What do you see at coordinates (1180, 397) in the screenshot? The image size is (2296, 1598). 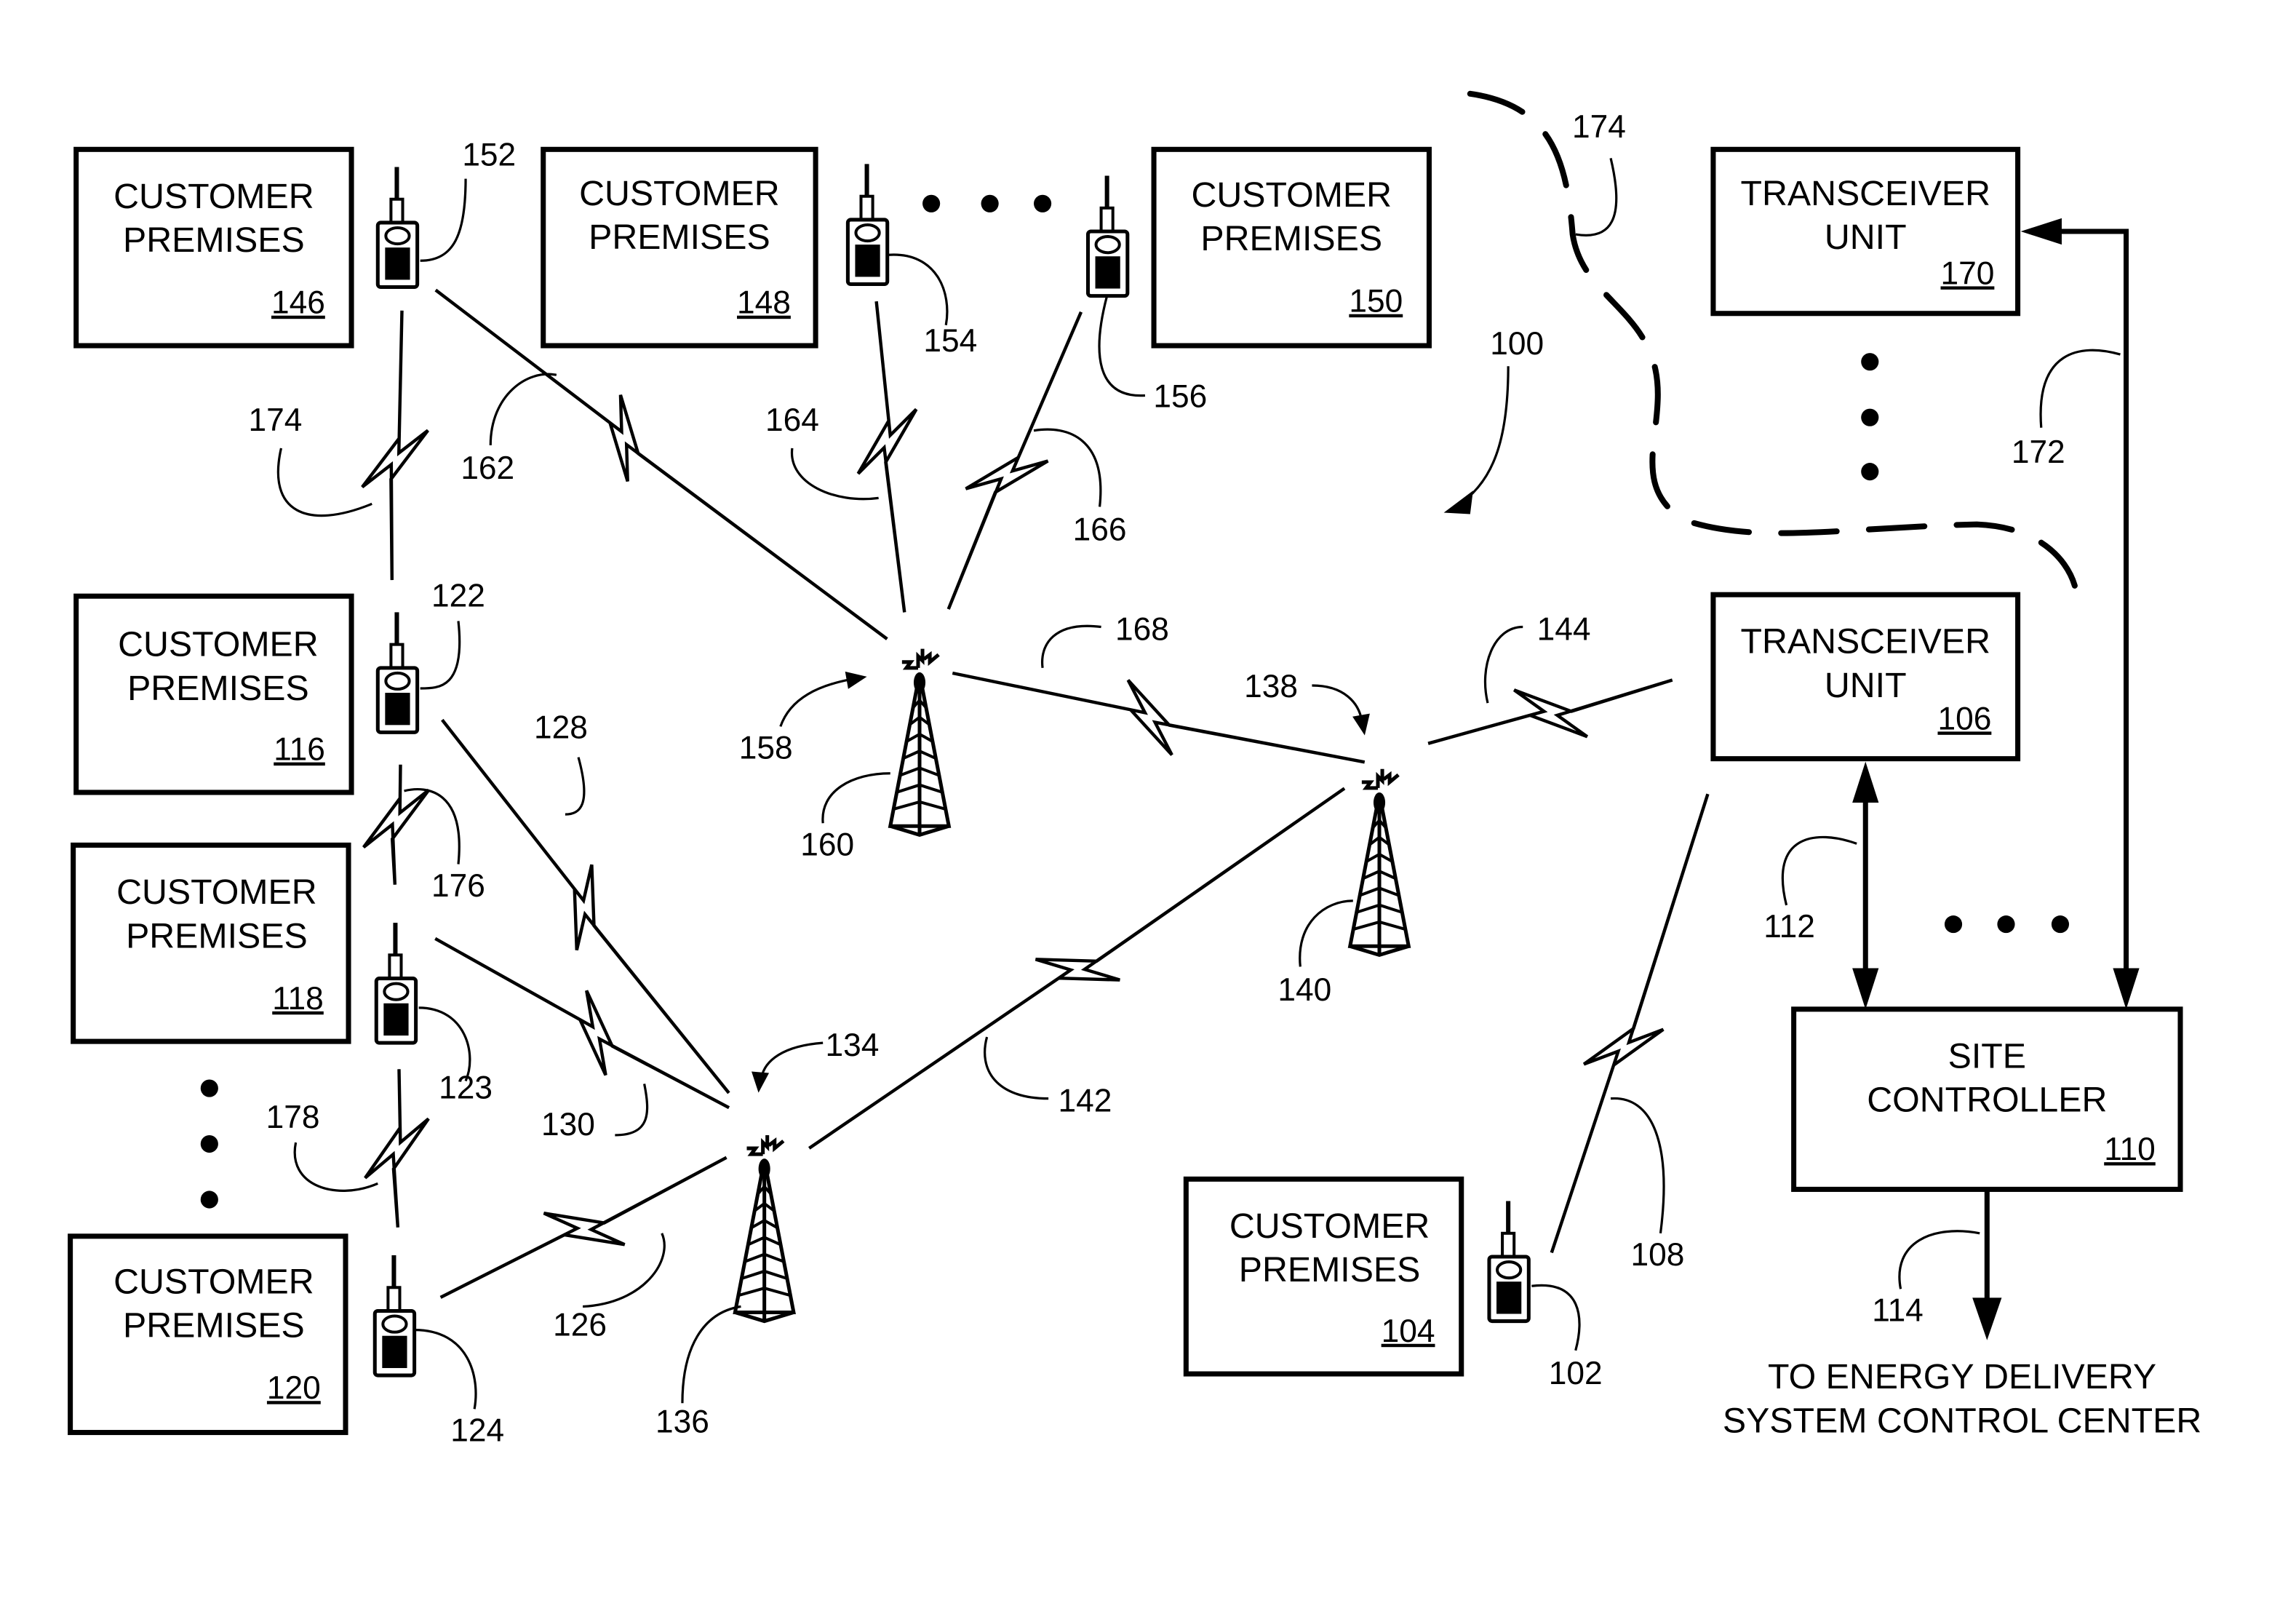 I see `ref-156: 156` at bounding box center [1180, 397].